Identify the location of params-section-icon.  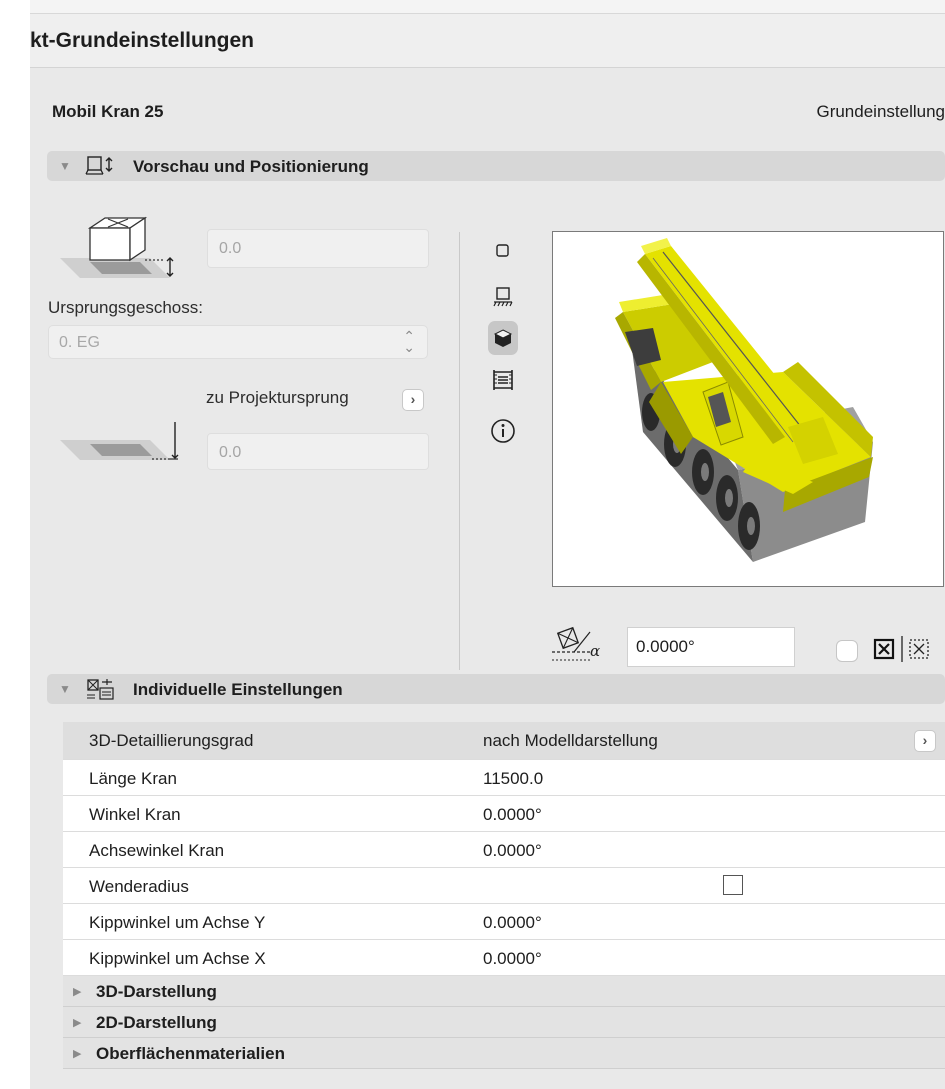
(100, 689).